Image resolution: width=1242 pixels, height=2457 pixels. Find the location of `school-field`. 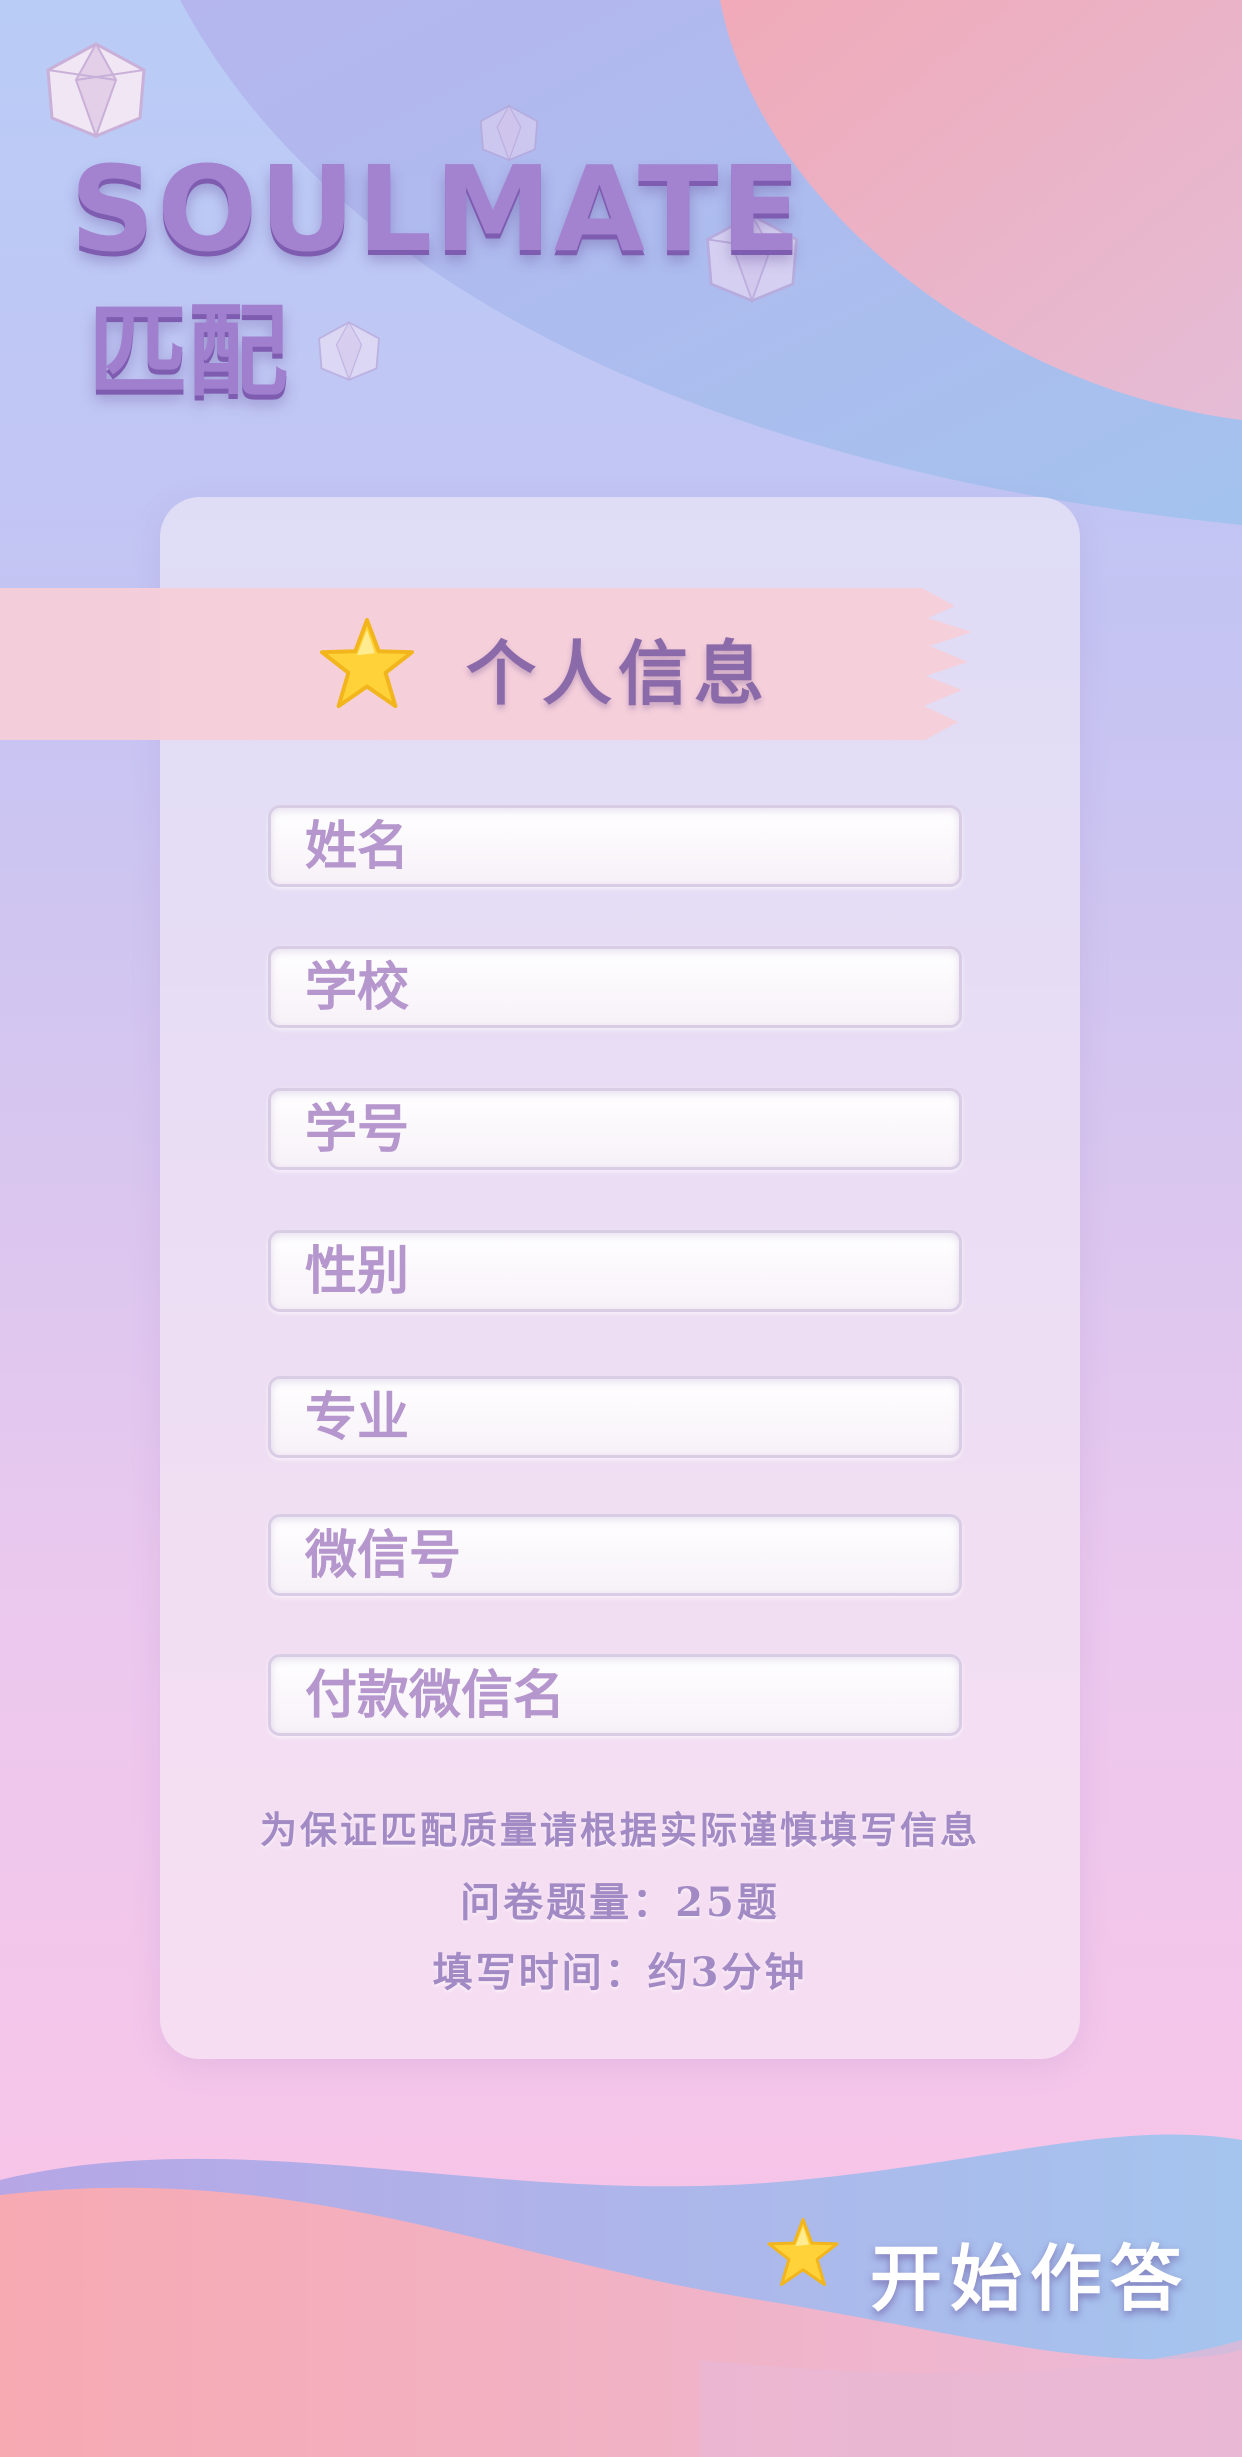

school-field is located at coordinates (615, 987).